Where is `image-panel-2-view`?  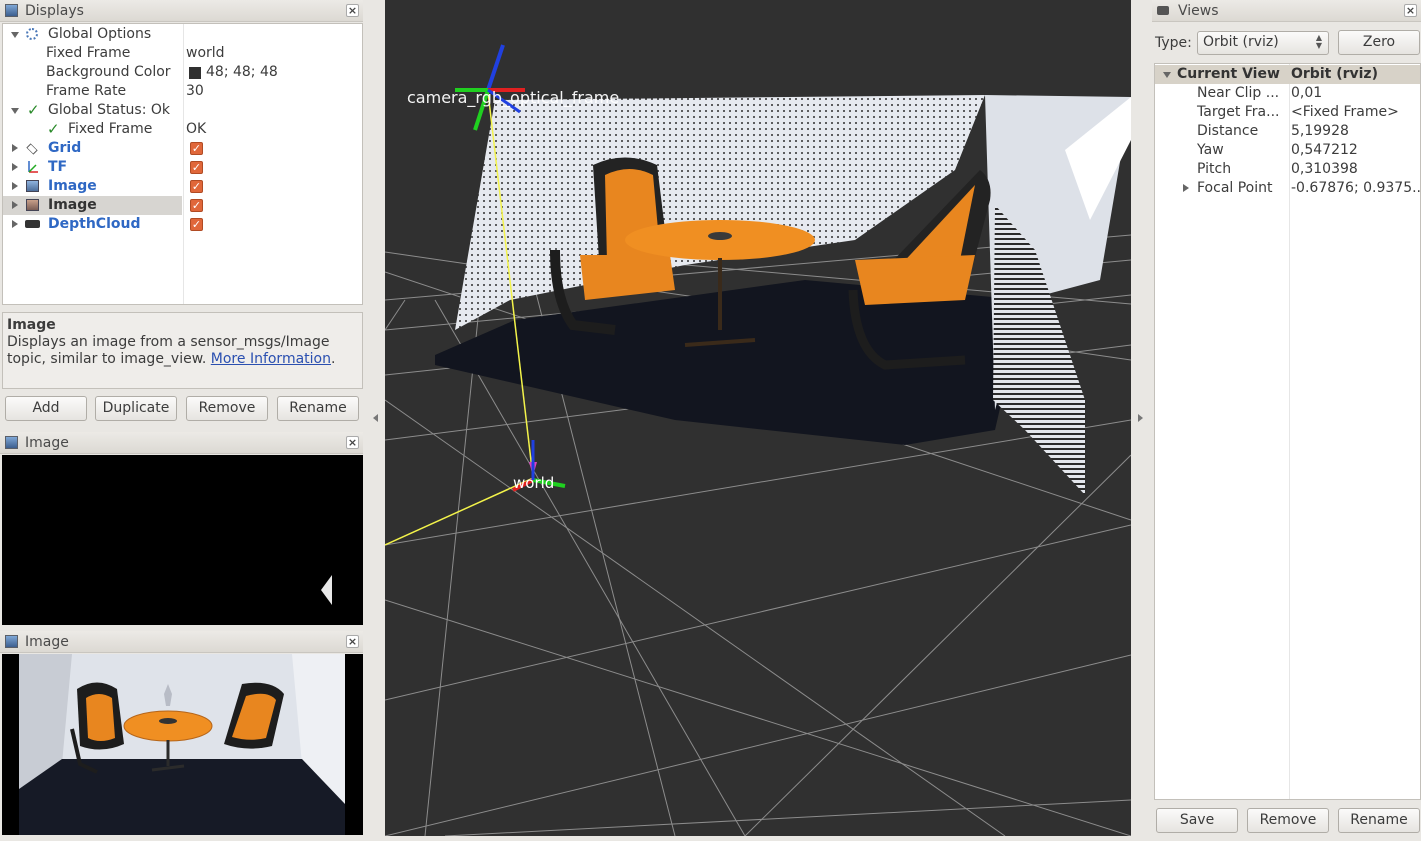
image-panel-2-view is located at coordinates (182, 744).